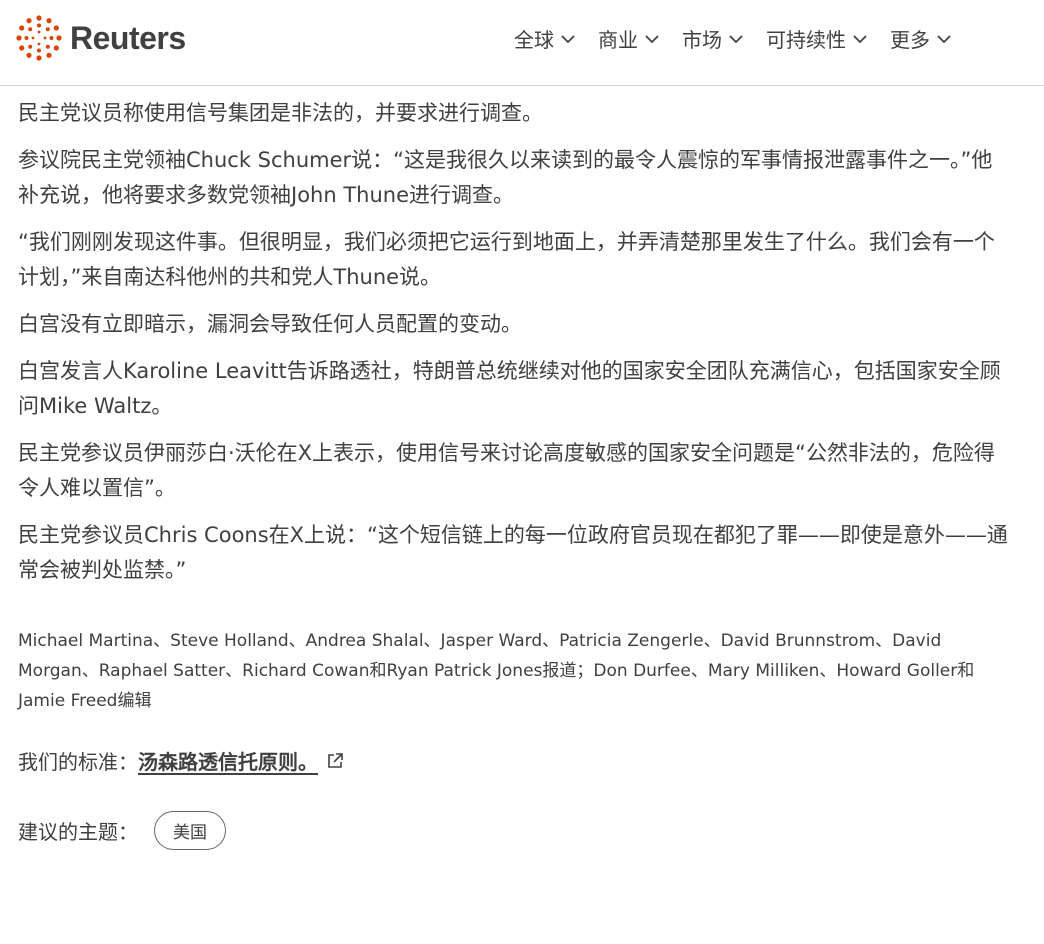 Image resolution: width=1044 pixels, height=944 pixels. I want to click on nav-item-sustainability: 可持续性, so click(817, 38).